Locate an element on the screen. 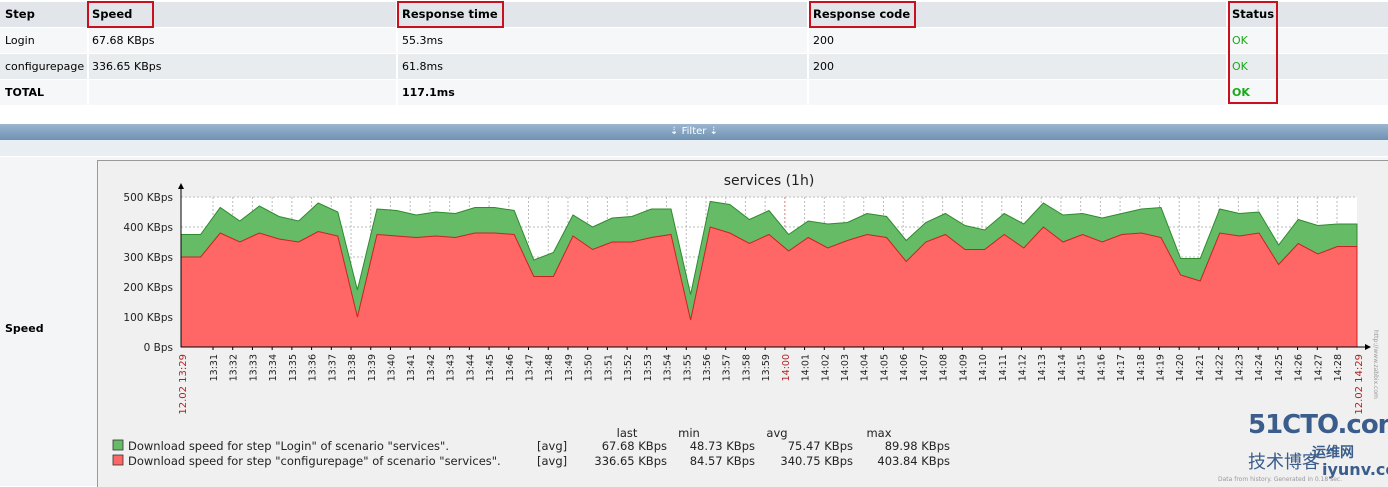 This screenshot has height=487, width=1388. x-tick-label: 13:51 is located at coordinates (608, 367).